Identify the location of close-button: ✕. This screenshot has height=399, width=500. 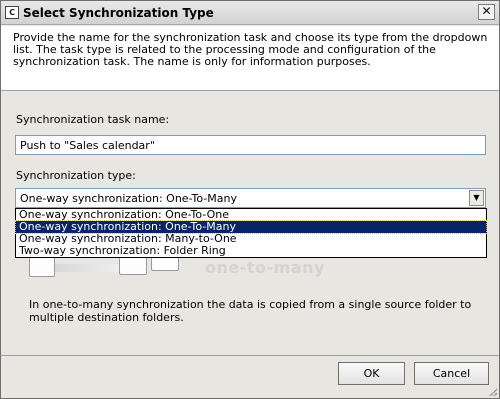
(486, 12).